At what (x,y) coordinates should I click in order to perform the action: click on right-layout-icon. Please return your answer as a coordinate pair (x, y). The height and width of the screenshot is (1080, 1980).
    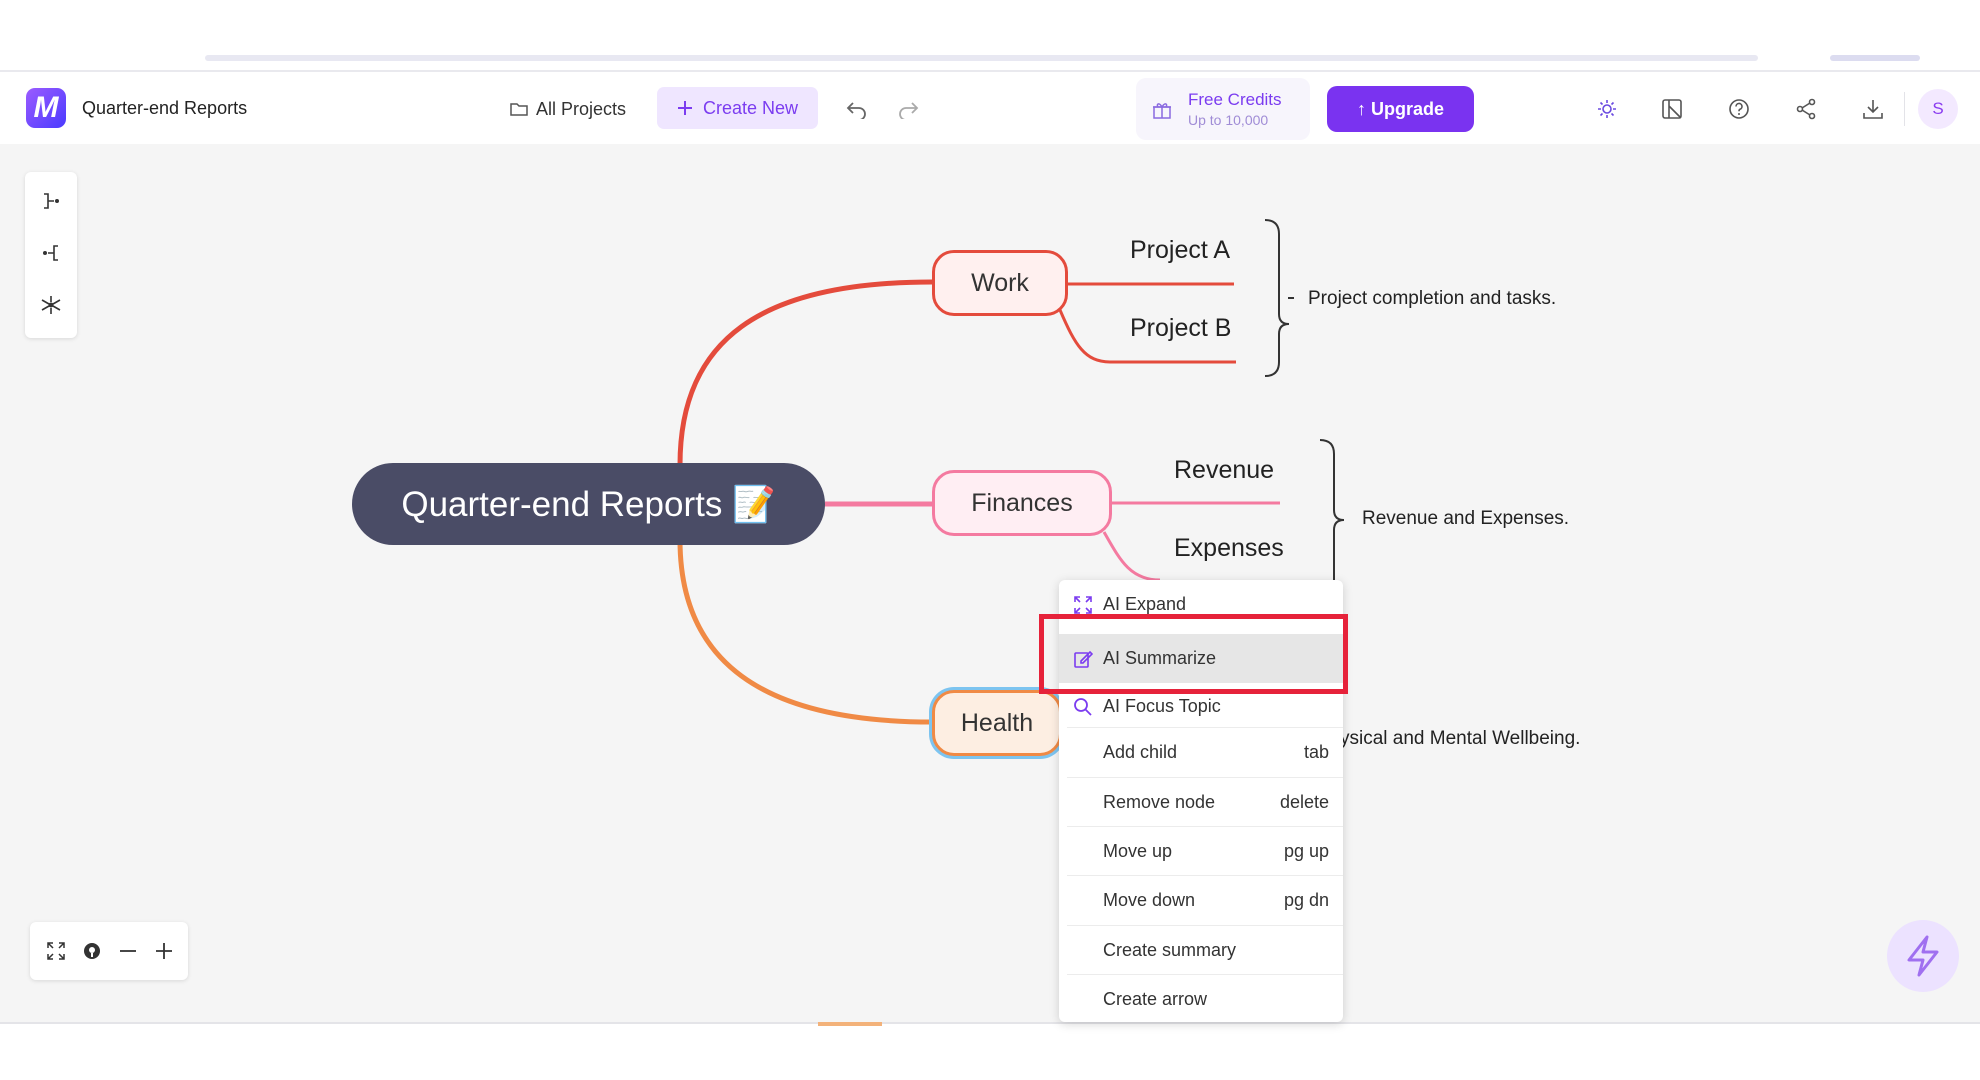
    Looking at the image, I should click on (51, 201).